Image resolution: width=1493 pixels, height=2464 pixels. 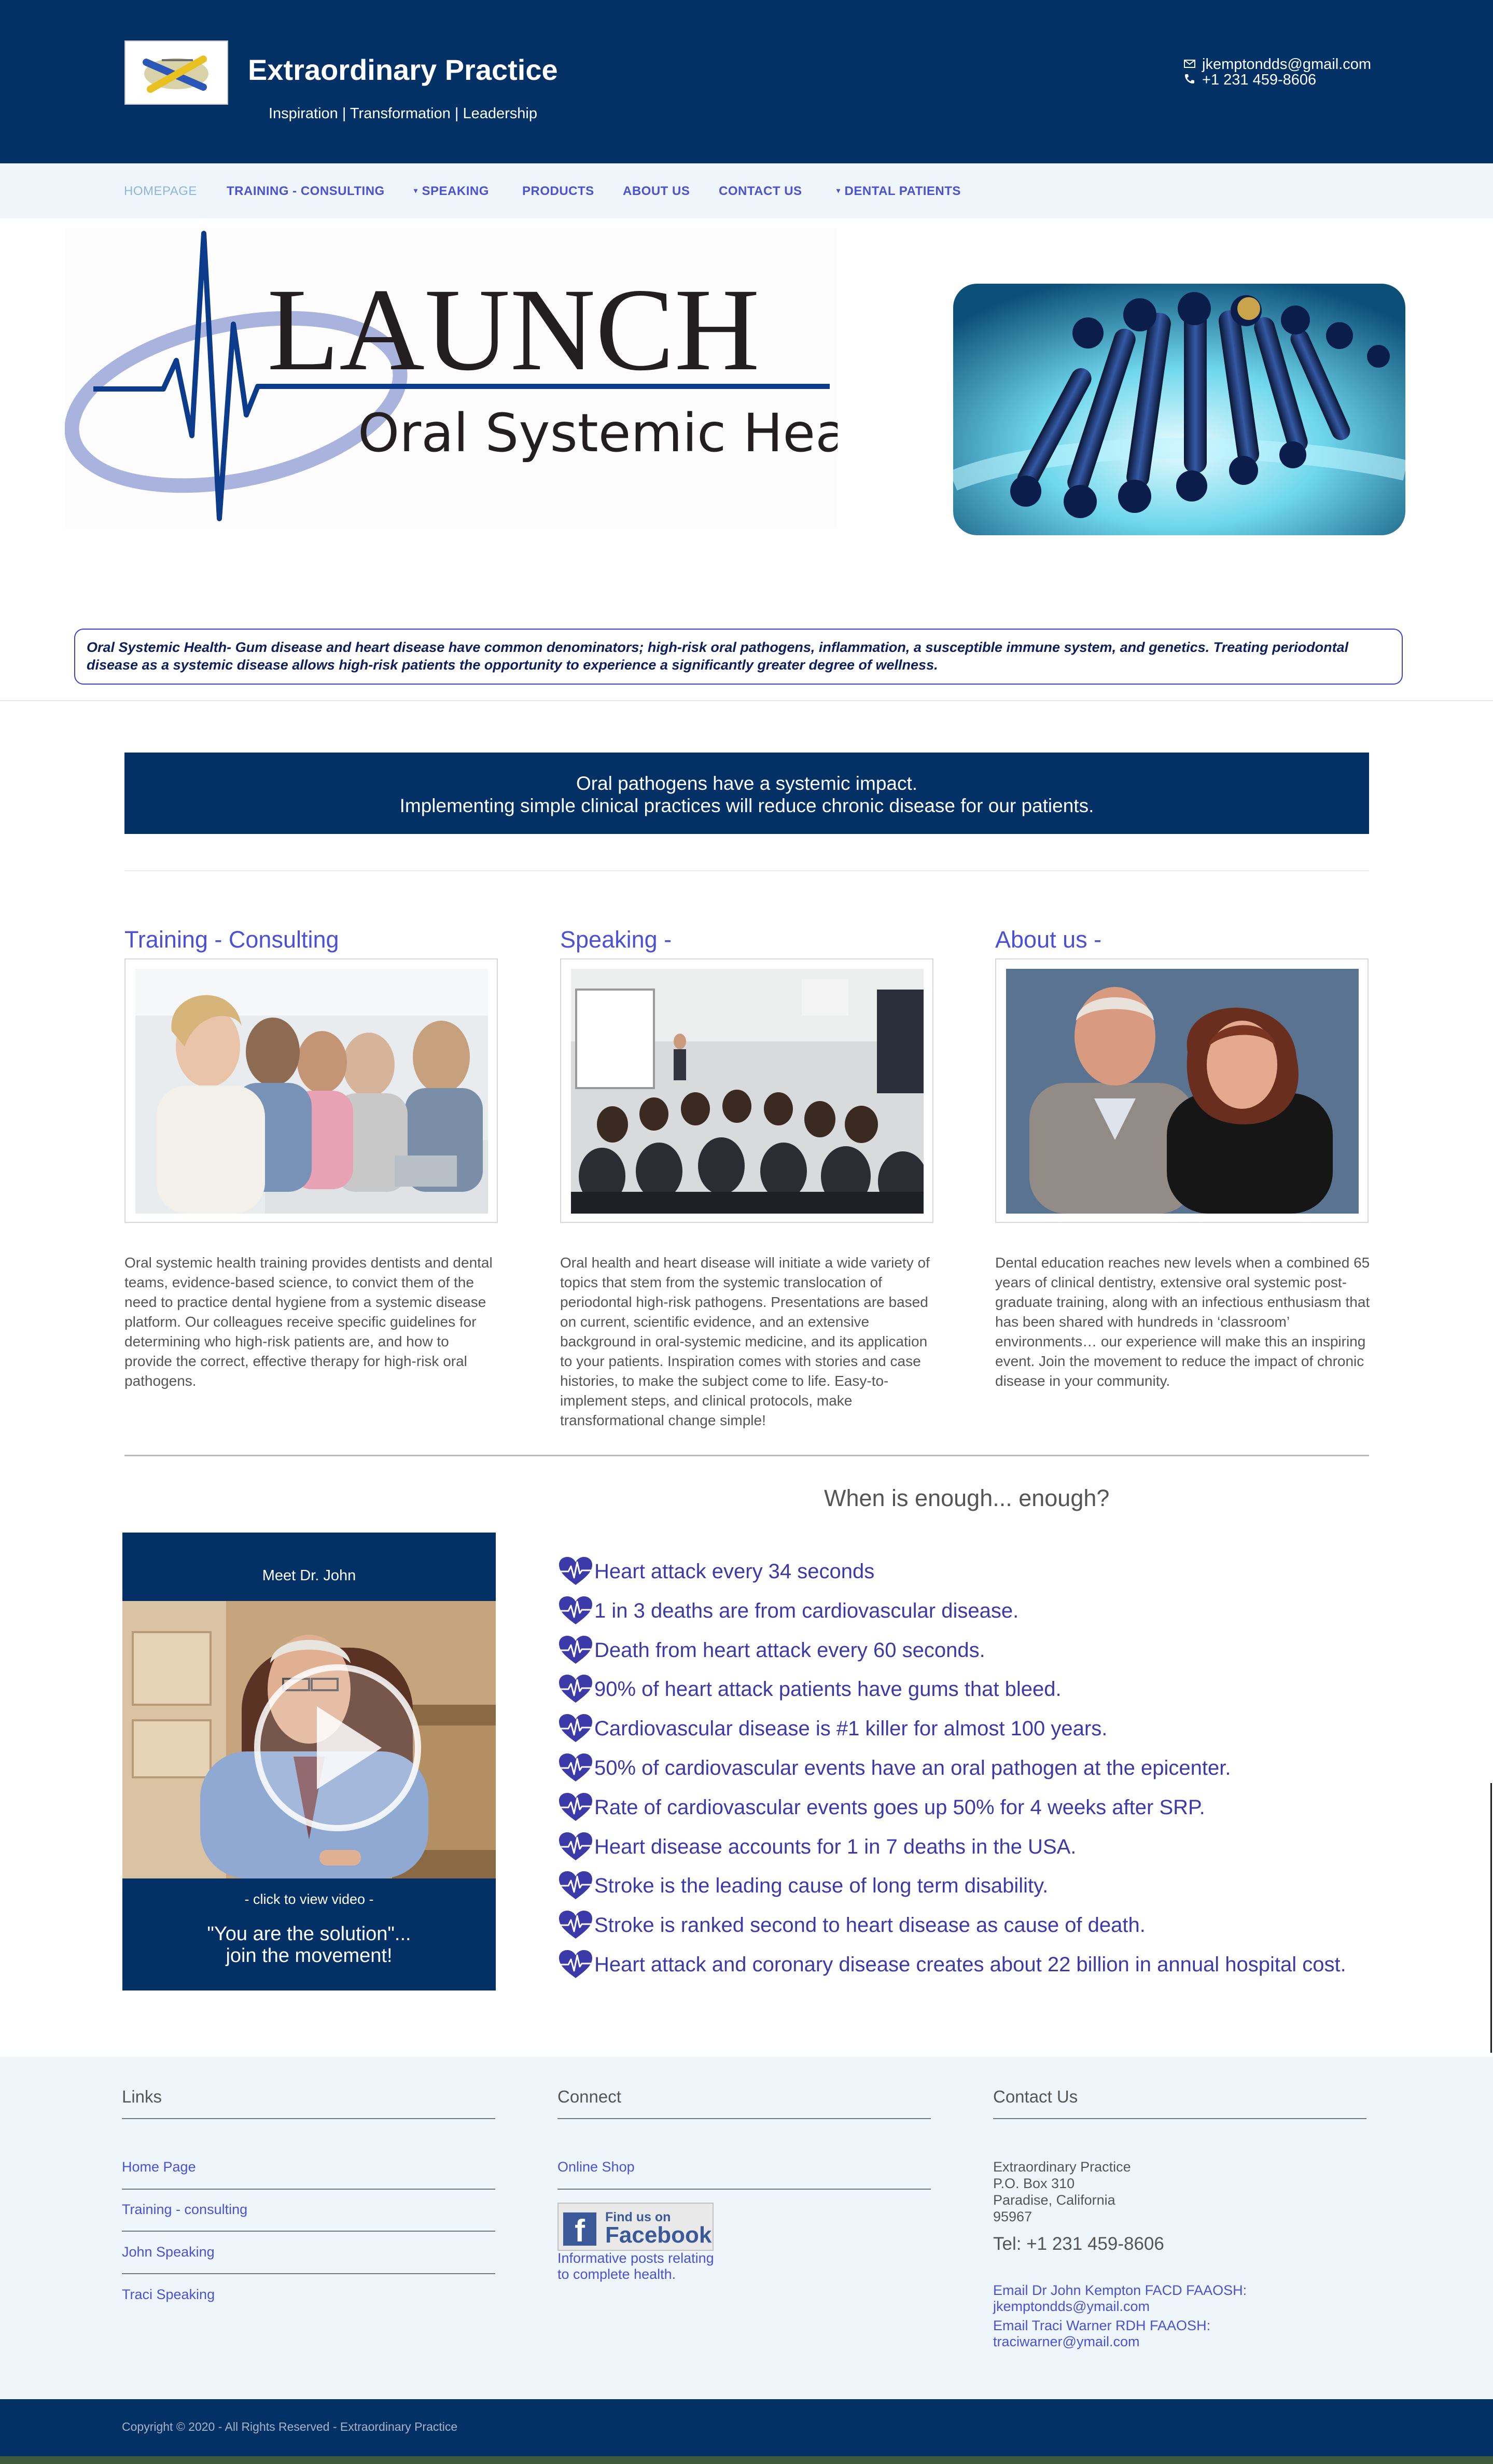 I want to click on email-traci-address: traciwarner@ymail.com, so click(x=1101, y=2342).